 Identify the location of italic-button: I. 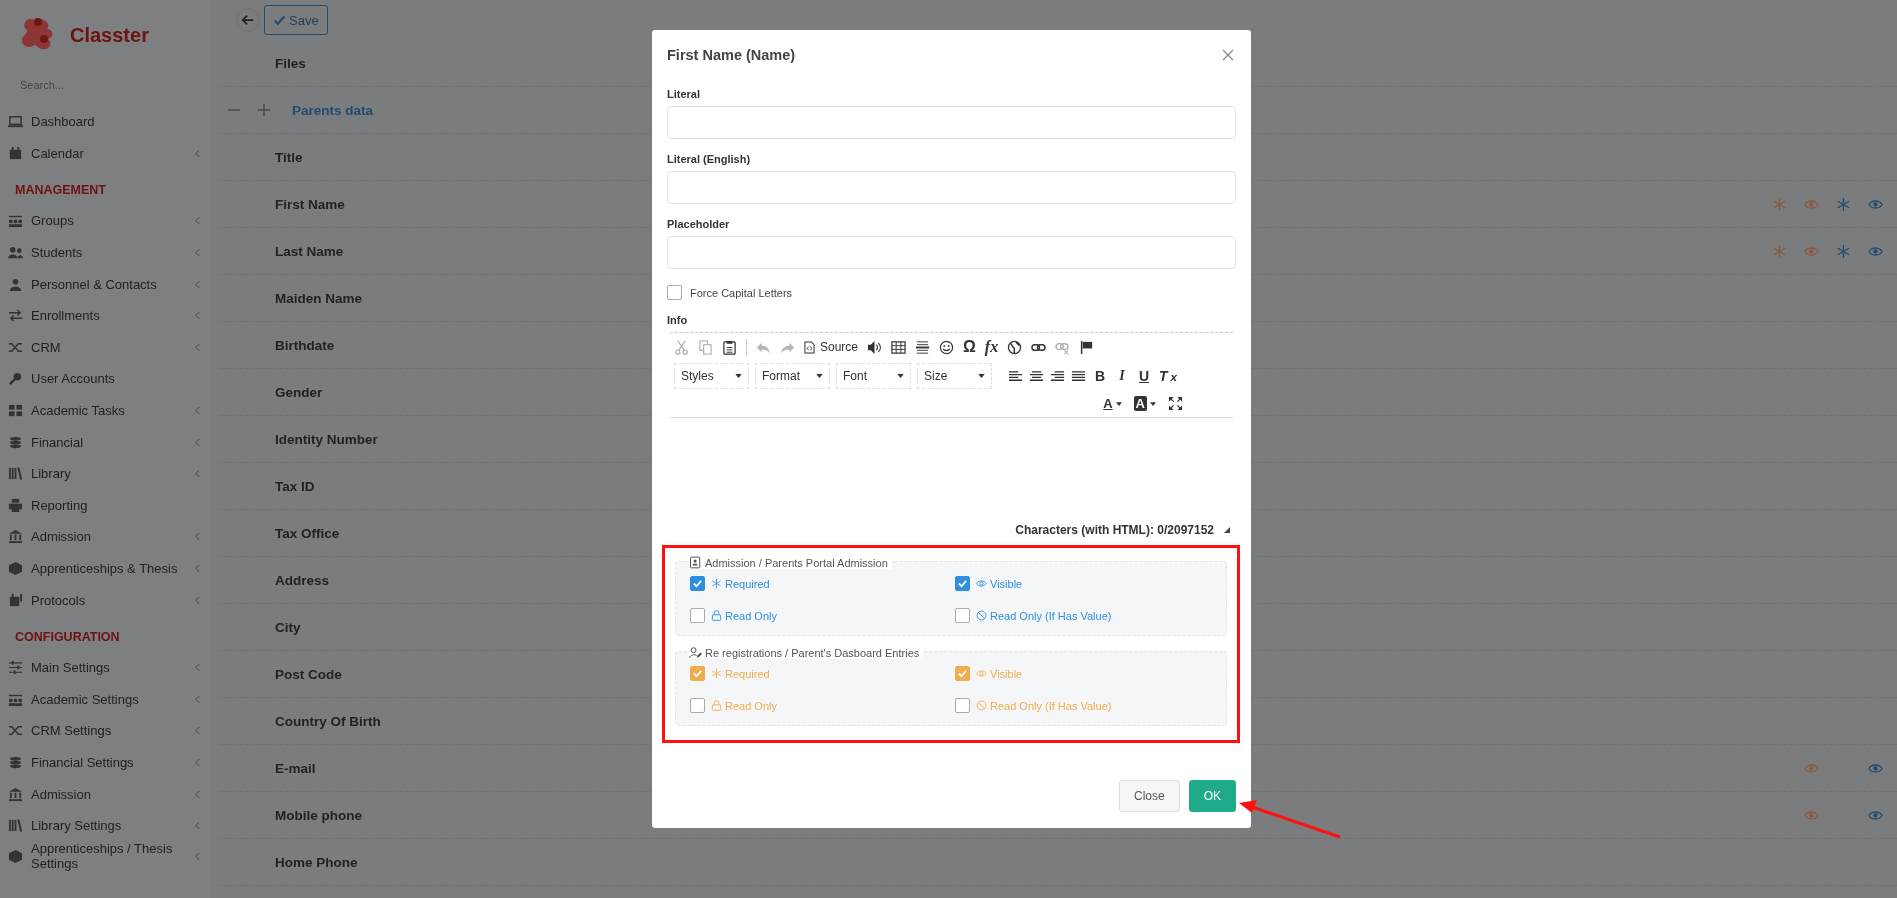
(1122, 376).